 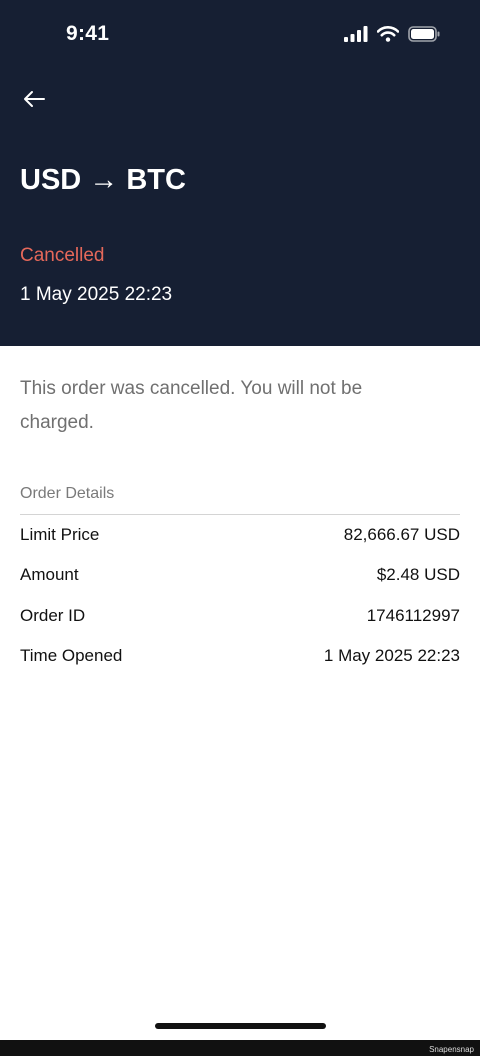 I want to click on status-bar-time: 9:41, so click(x=88, y=33).